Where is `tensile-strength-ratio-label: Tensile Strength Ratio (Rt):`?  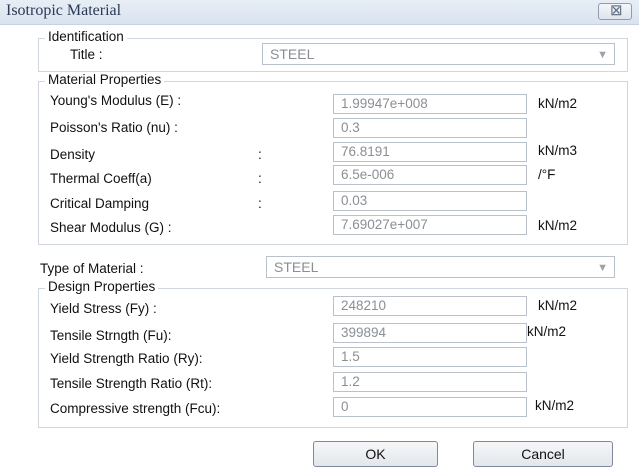
tensile-strength-ratio-label: Tensile Strength Ratio (Rt): is located at coordinates (131, 383).